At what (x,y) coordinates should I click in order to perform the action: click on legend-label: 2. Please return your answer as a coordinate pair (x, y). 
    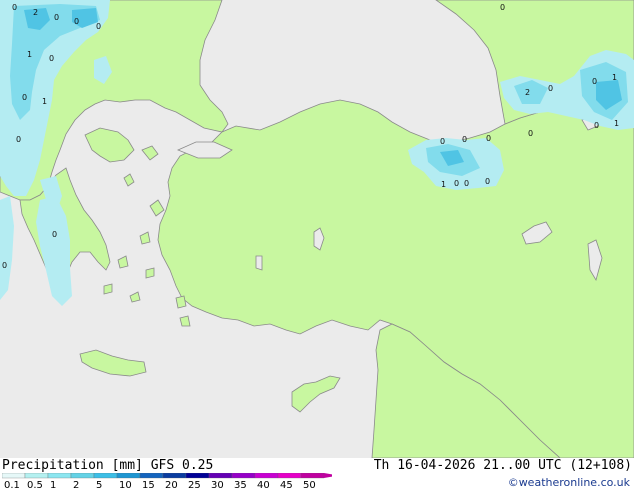
    Looking at the image, I should click on (76, 484).